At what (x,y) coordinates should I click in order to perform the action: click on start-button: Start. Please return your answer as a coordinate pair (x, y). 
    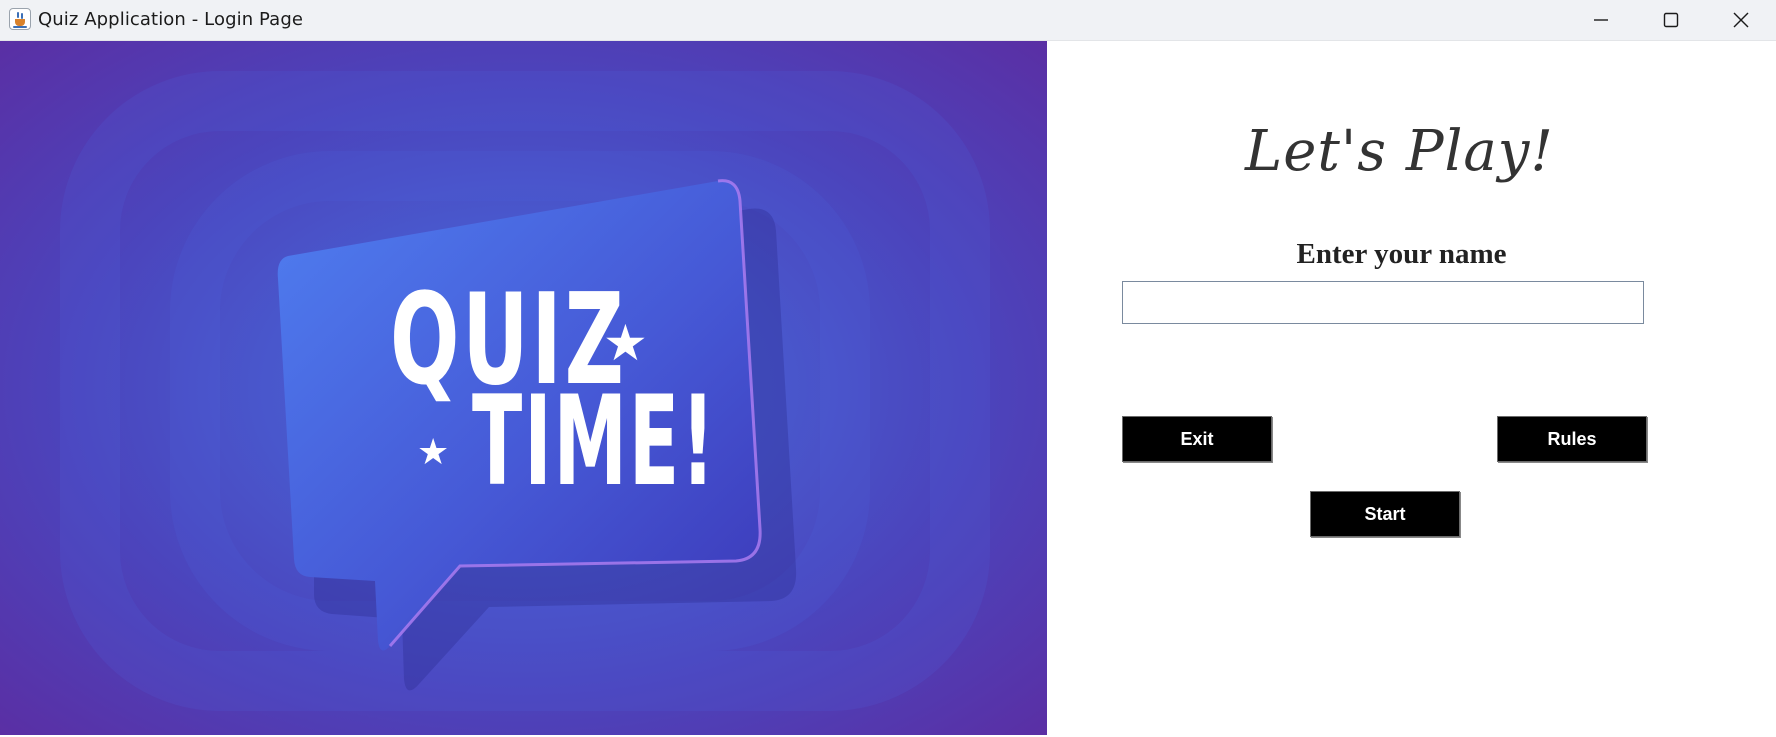
    Looking at the image, I should click on (1385, 514).